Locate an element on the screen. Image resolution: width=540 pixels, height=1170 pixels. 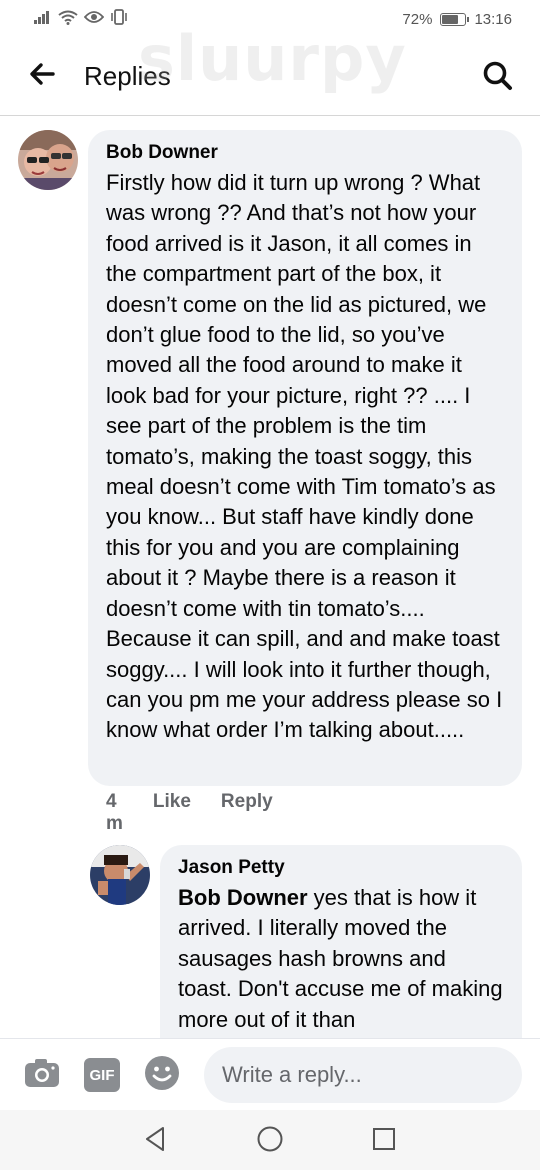
camera-button is located at coordinates (42, 1075).